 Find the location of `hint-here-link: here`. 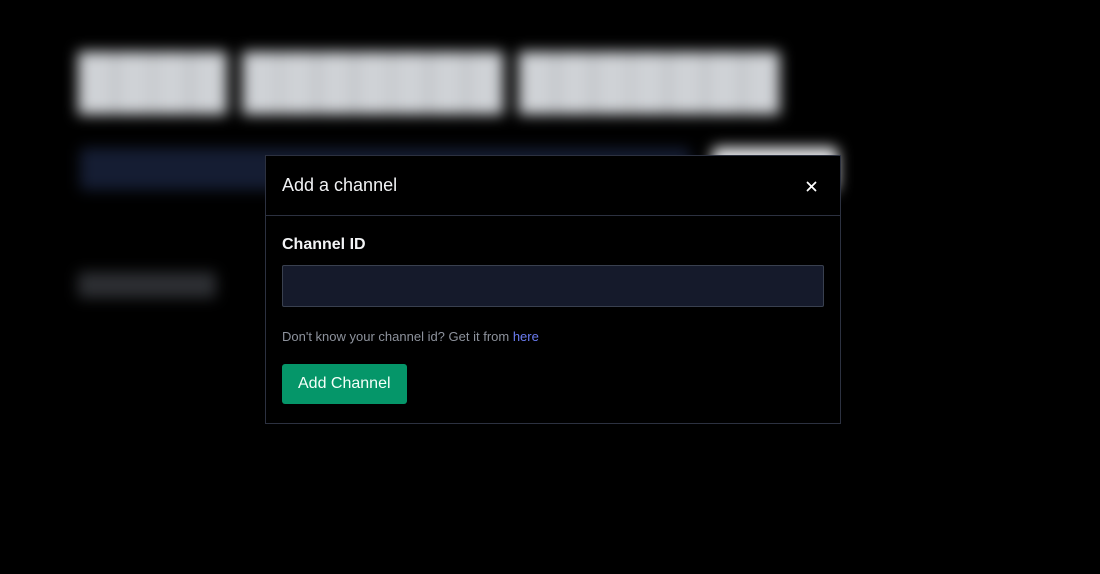

hint-here-link: here is located at coordinates (526, 336).